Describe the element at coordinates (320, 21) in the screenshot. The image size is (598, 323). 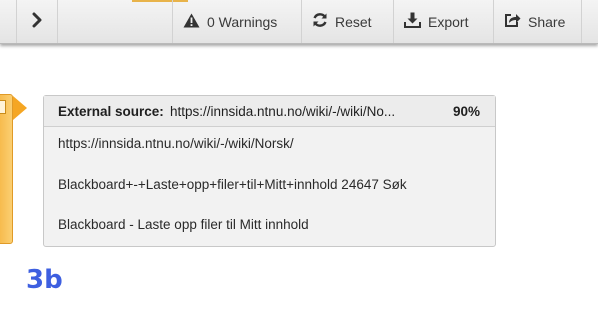
I see `reset-icon` at that location.